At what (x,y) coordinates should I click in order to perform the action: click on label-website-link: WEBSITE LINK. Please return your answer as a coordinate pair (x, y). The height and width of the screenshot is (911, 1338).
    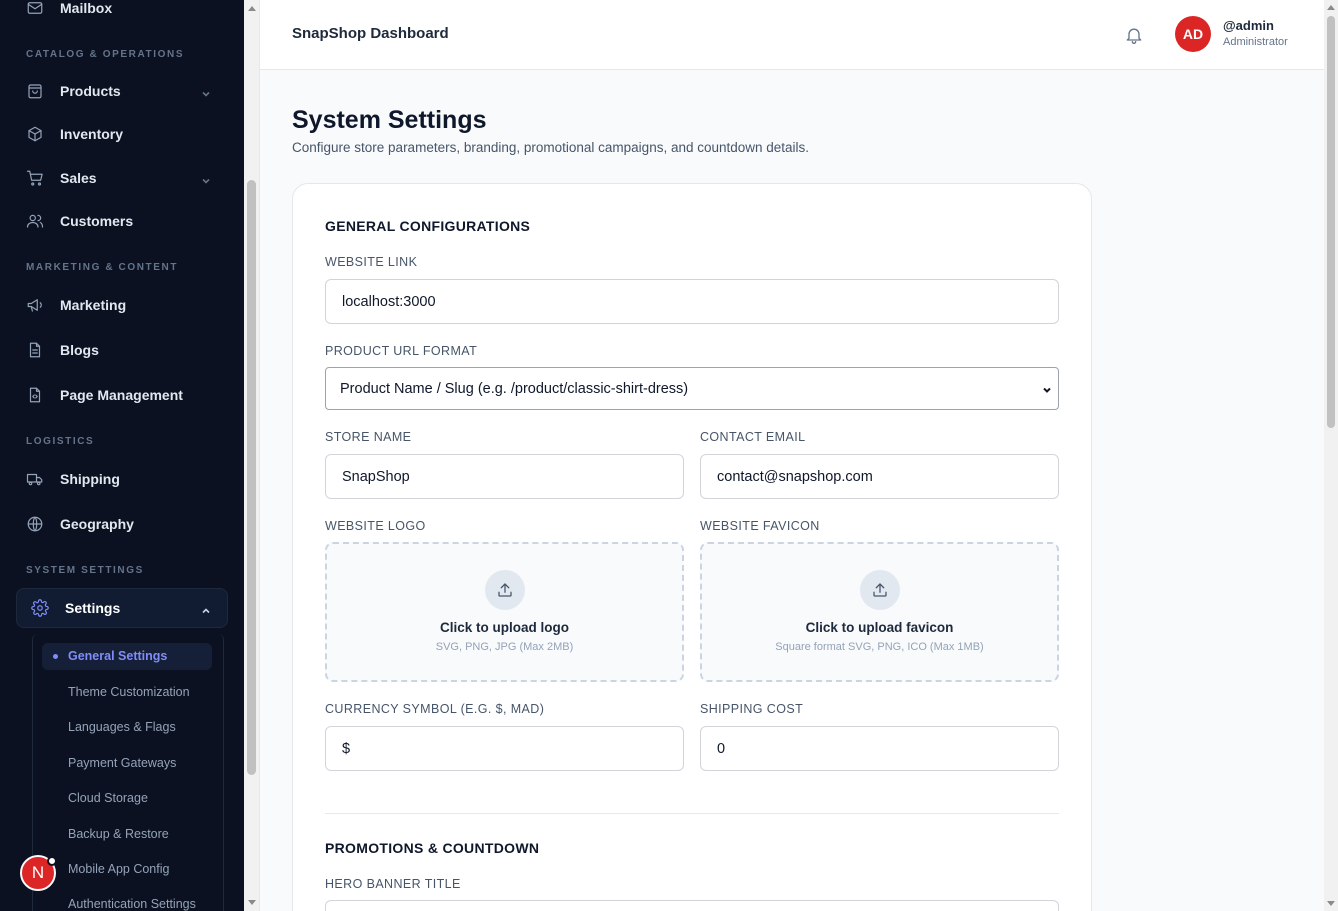
    Looking at the image, I should click on (371, 262).